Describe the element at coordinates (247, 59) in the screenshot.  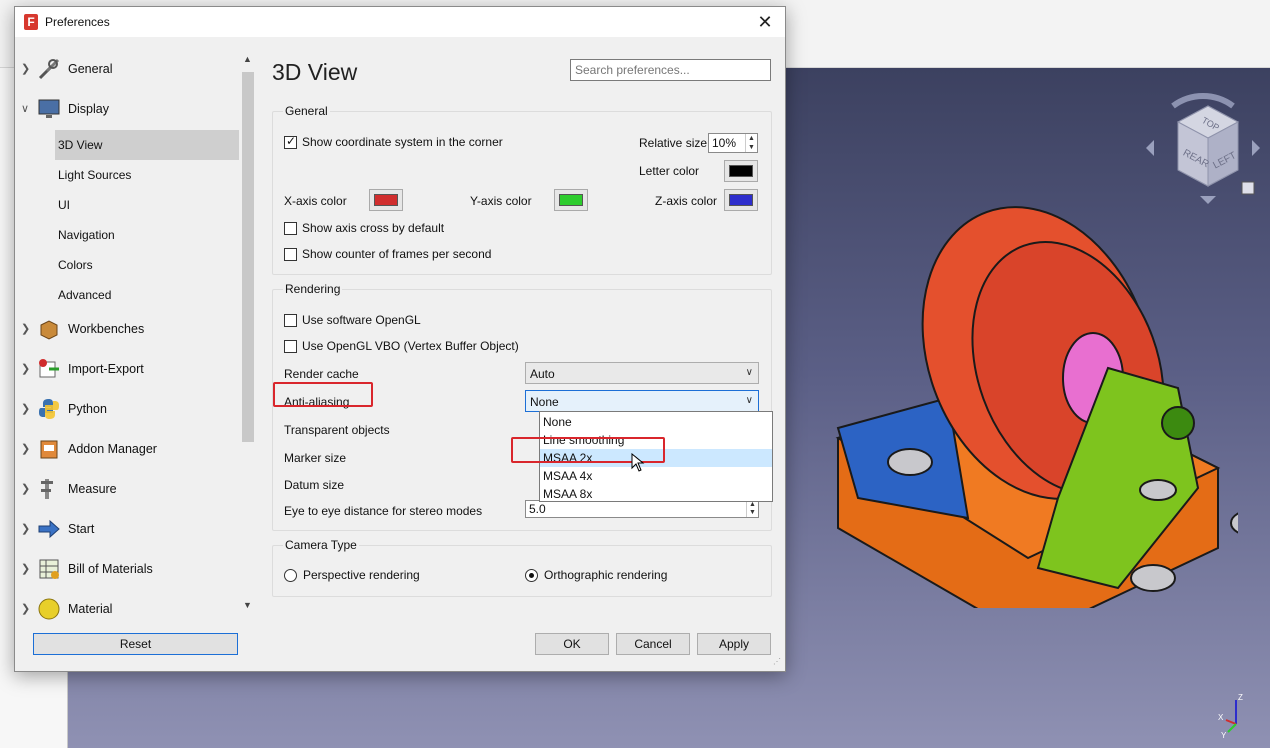
I see `scroll-up-icon: ▲` at that location.